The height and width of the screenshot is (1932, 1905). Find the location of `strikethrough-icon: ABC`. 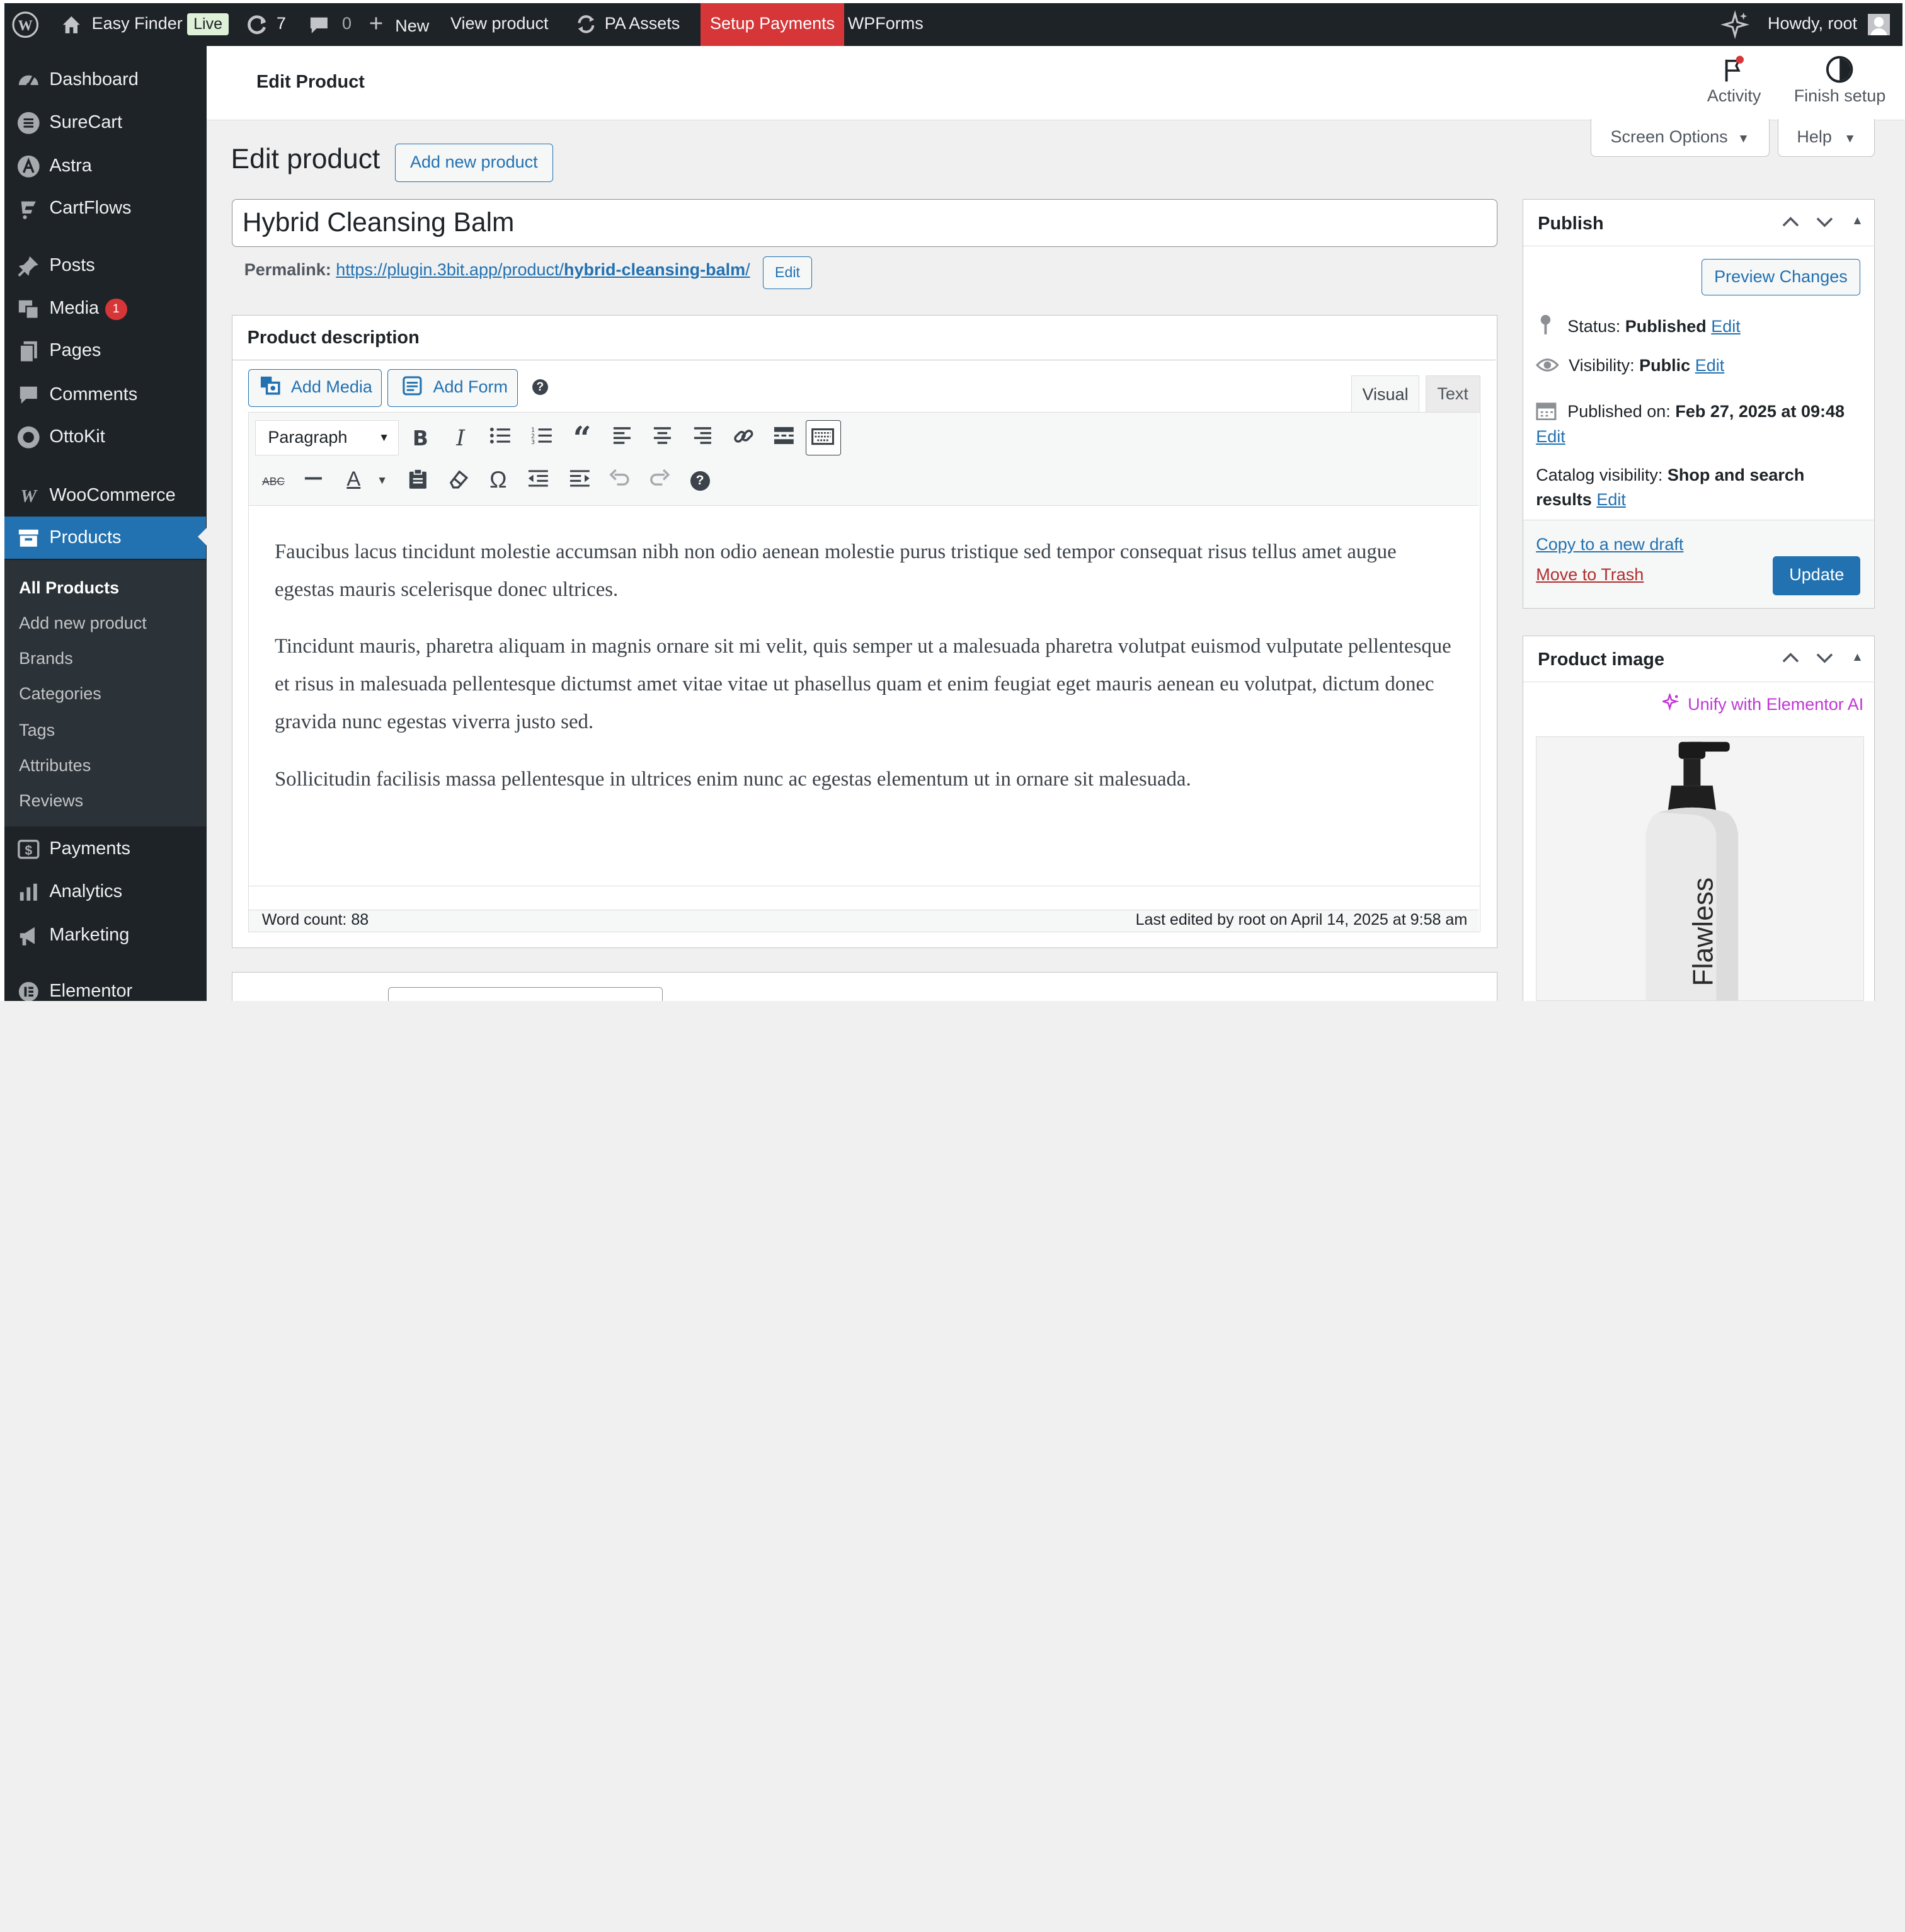

strikethrough-icon: ABC is located at coordinates (273, 481).